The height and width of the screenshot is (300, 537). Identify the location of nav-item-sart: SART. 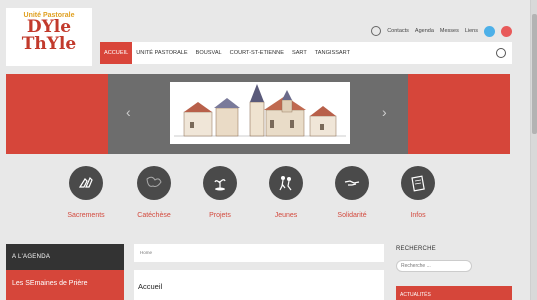
(299, 53).